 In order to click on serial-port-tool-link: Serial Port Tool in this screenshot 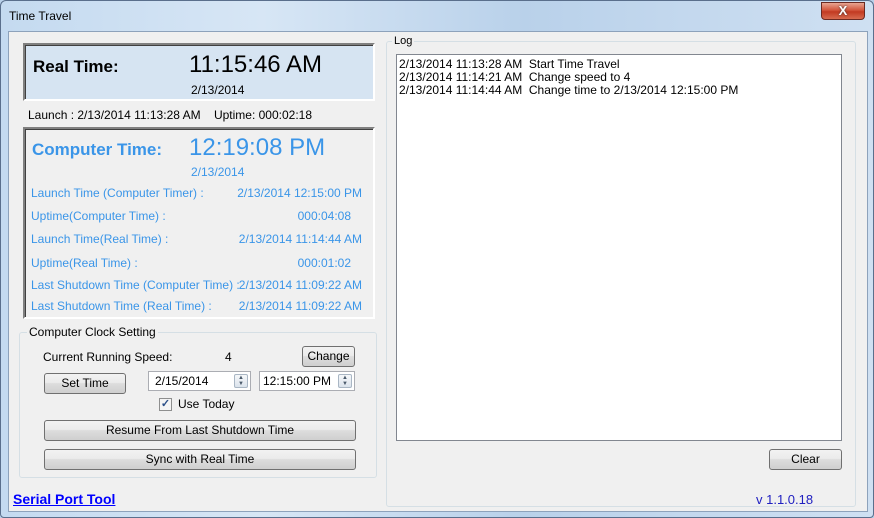, I will do `click(64, 499)`.